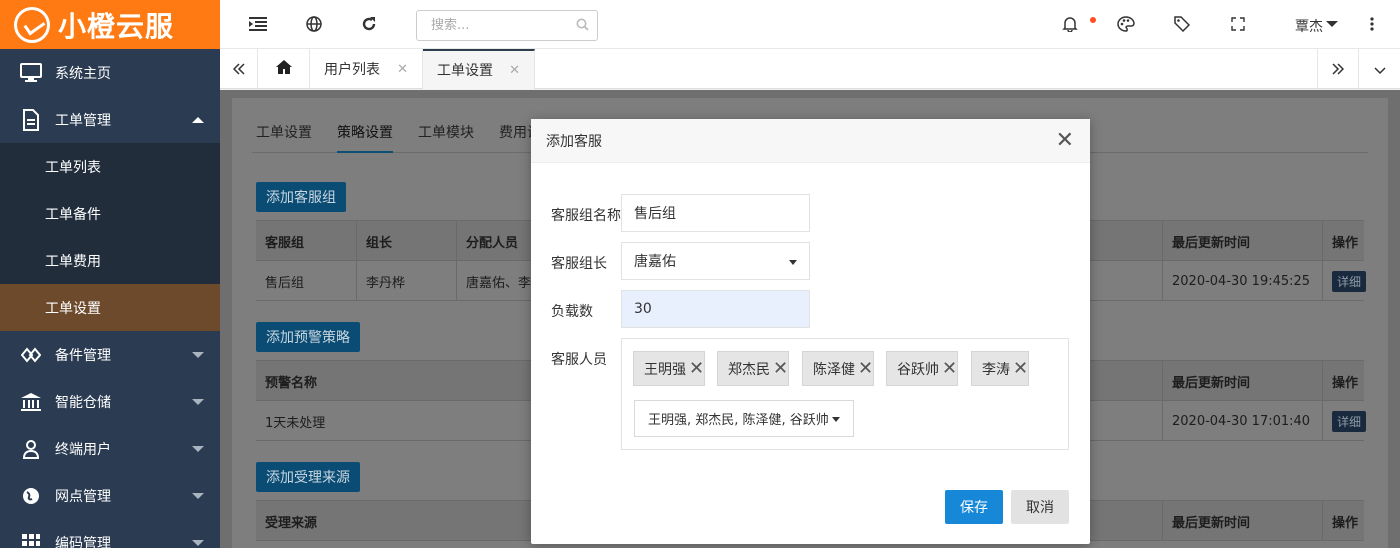  What do you see at coordinates (810, 141) in the screenshot?
I see `modal-header: 添加客服 ✕` at bounding box center [810, 141].